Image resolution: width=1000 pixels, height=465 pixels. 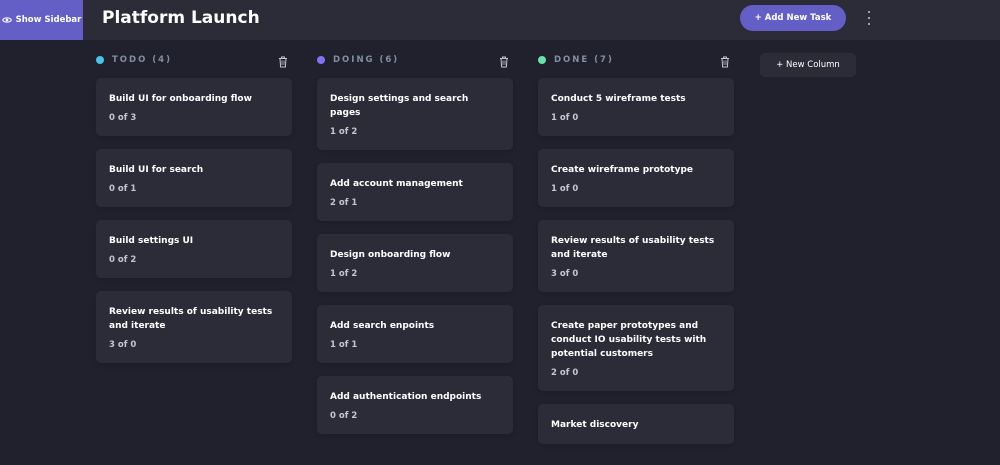 What do you see at coordinates (808, 65) in the screenshot?
I see `new-column-button: + New Column` at bounding box center [808, 65].